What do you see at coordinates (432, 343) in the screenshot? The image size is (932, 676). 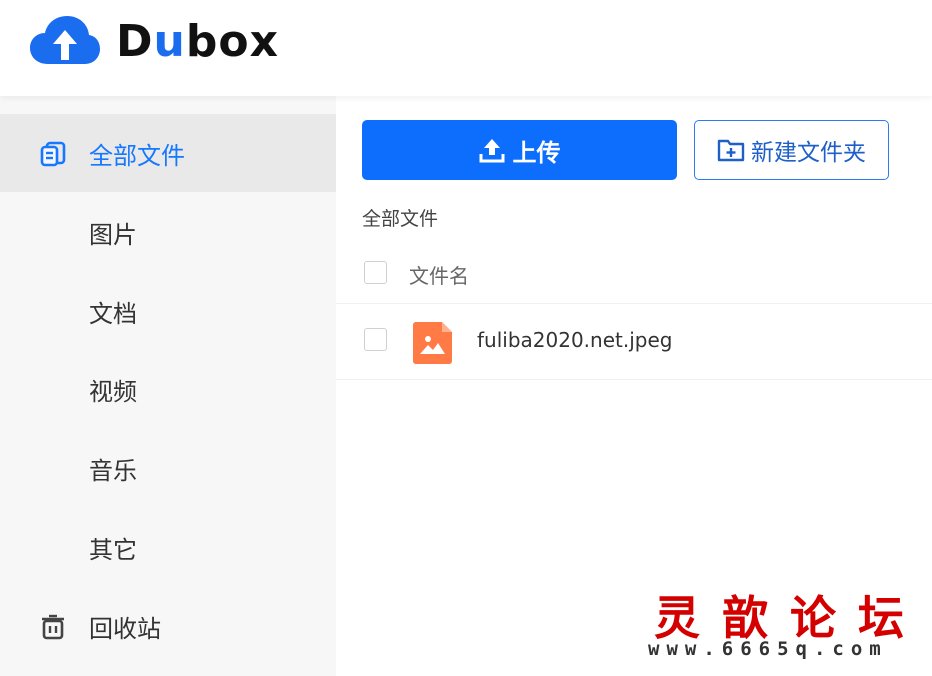 I see `image-file-icon` at bounding box center [432, 343].